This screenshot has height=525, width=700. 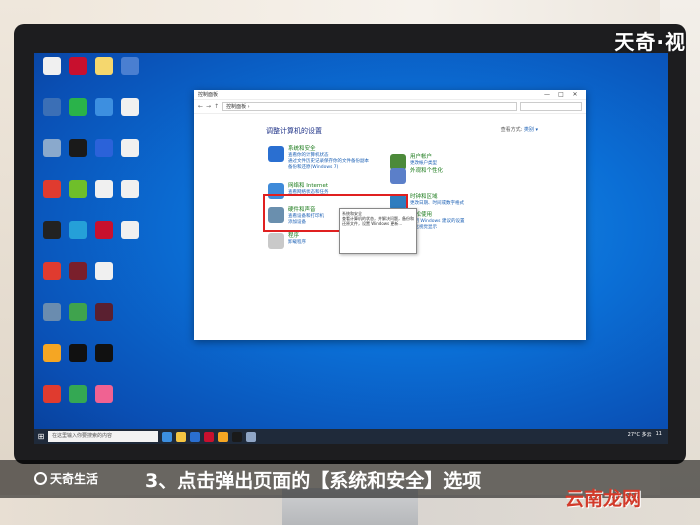 What do you see at coordinates (437, 215) in the screenshot?
I see `category-title: 轻松使用` at bounding box center [437, 215].